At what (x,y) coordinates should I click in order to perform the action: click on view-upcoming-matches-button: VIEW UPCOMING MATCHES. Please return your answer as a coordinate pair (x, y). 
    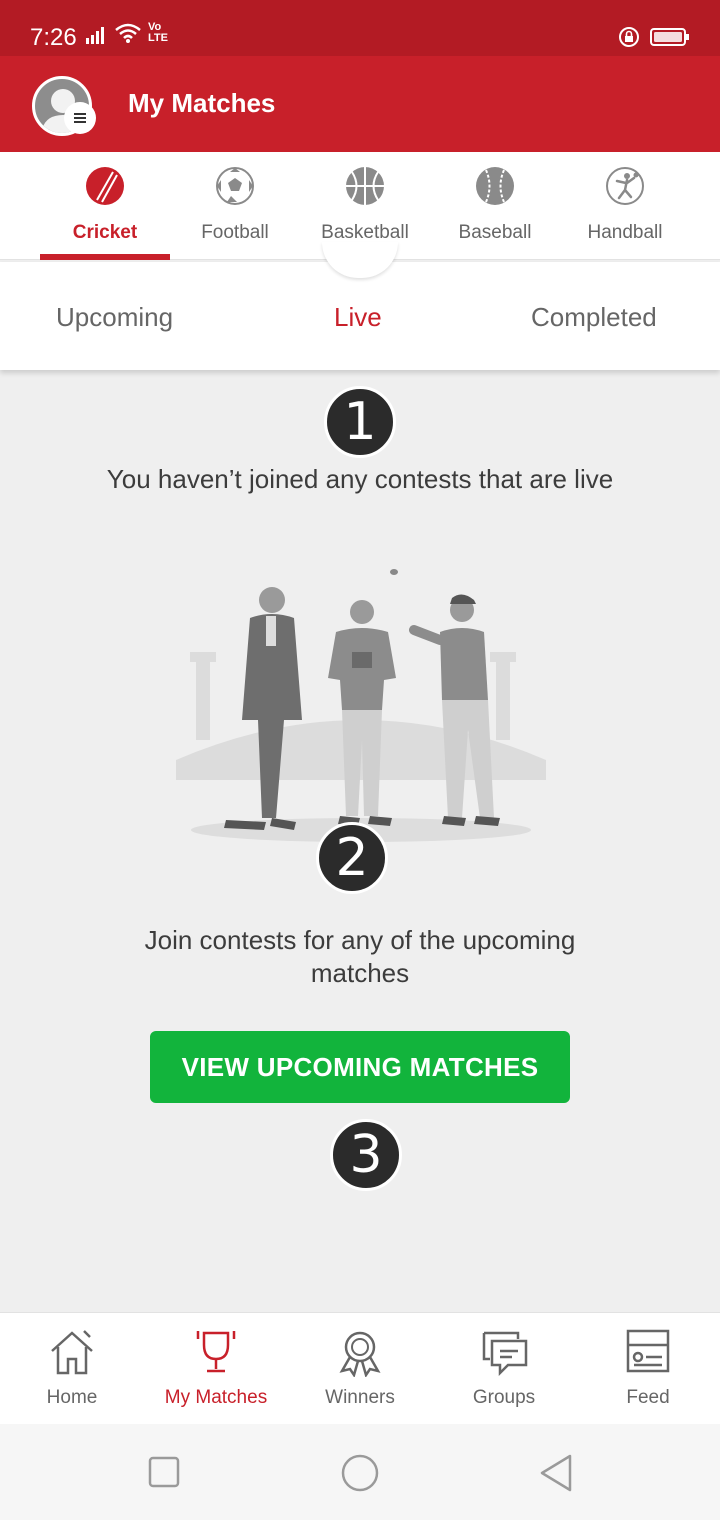
    Looking at the image, I should click on (360, 1067).